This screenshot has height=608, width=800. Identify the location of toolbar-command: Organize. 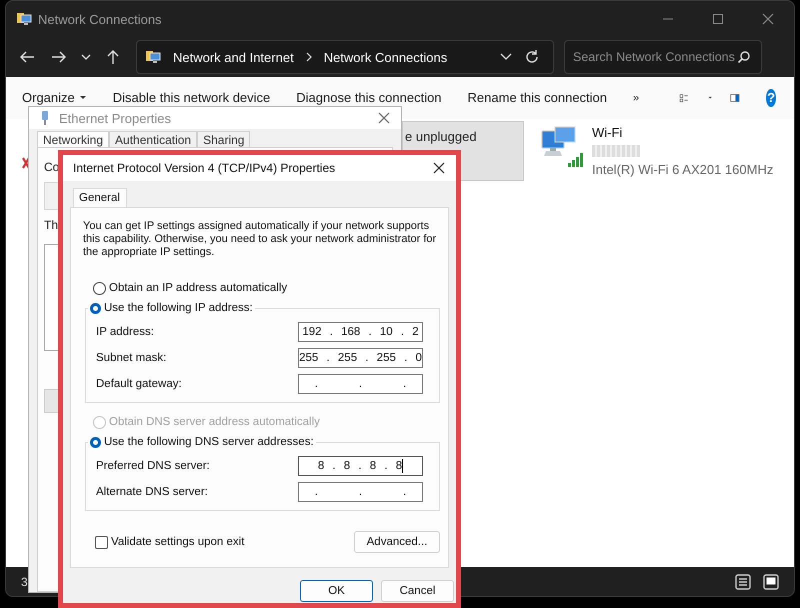
(54, 98).